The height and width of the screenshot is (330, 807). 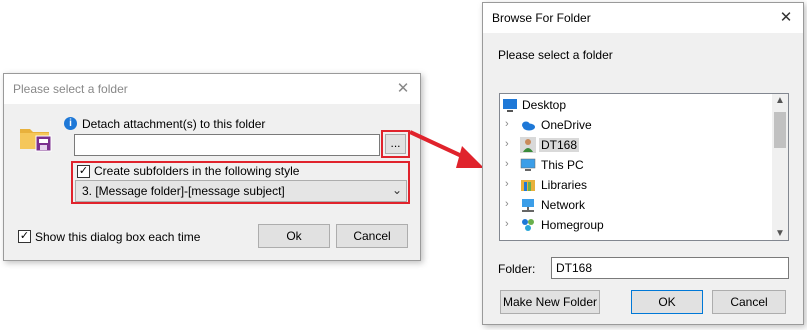 What do you see at coordinates (637, 185) in the screenshot?
I see `tree-item-libraries: › Libraries` at bounding box center [637, 185].